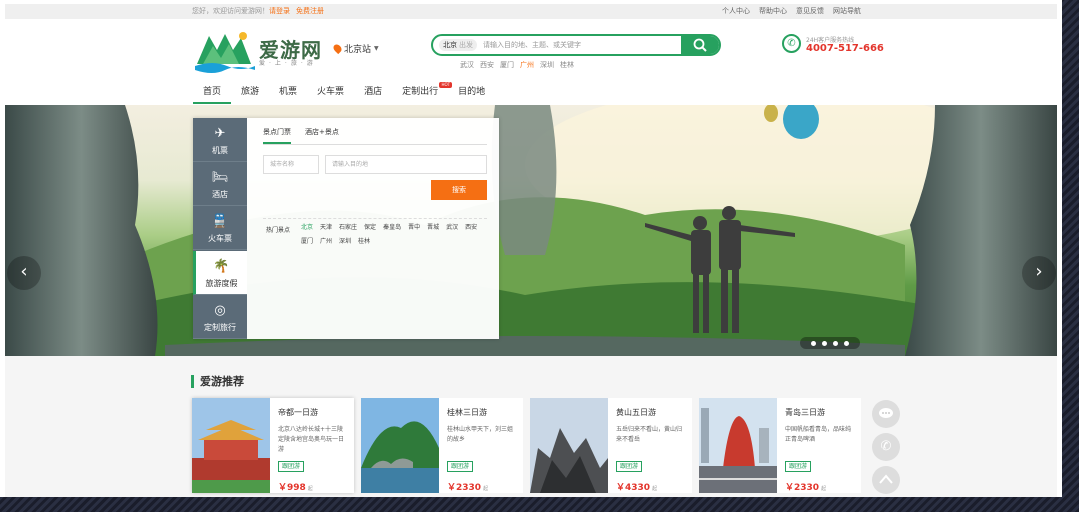  Describe the element at coordinates (773, 11) in the screenshot. I see `help-center-link: 帮助中心` at that location.